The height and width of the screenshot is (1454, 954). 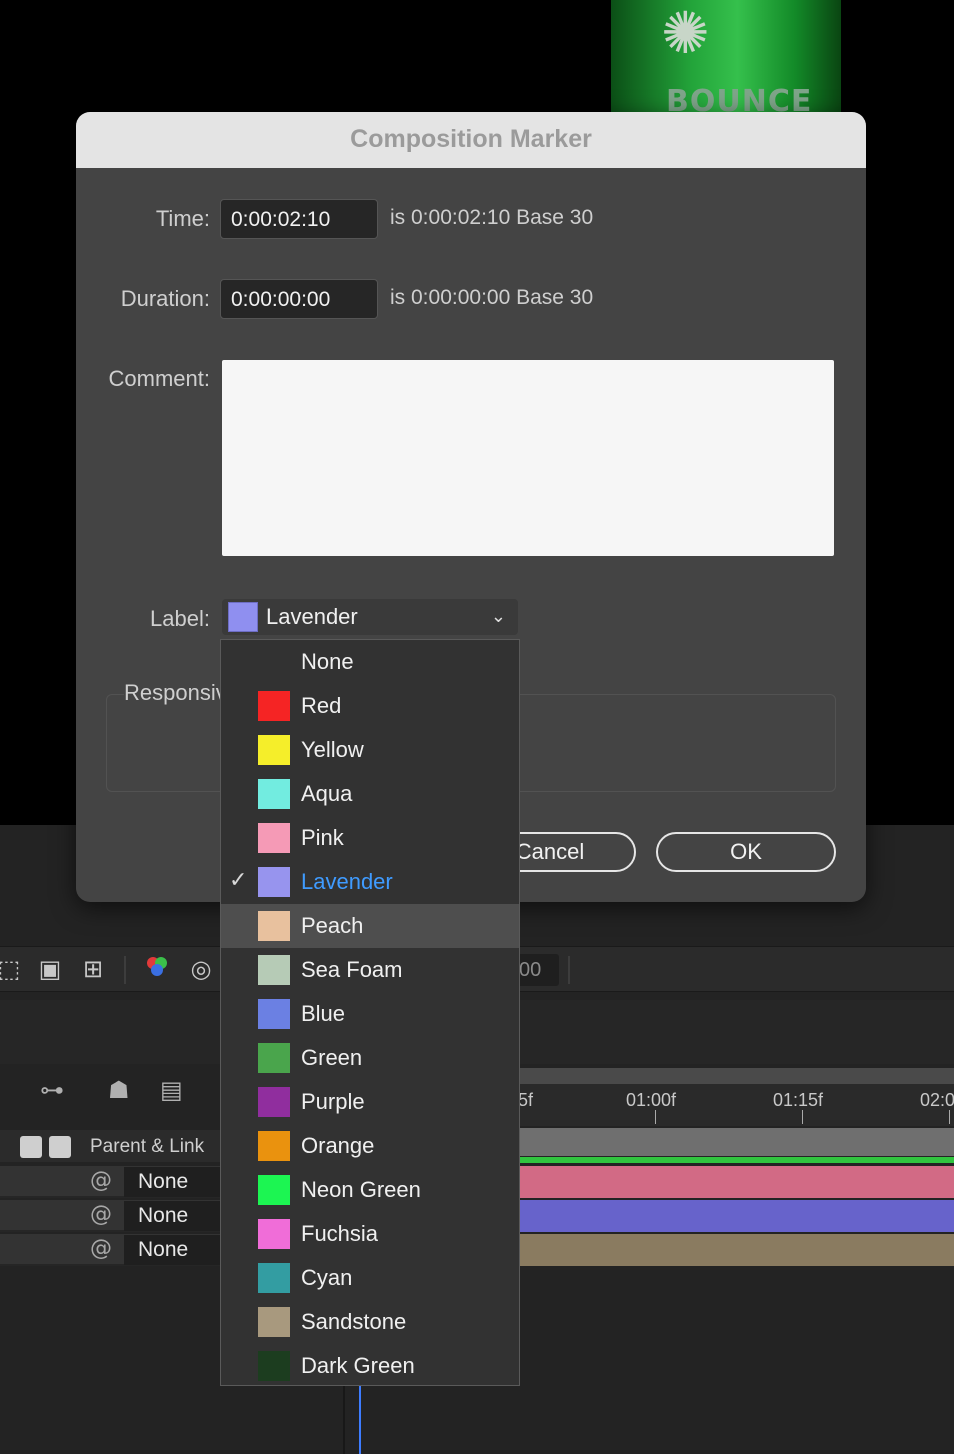 I want to click on time-field: 0:00:02:10, so click(x=299, y=219).